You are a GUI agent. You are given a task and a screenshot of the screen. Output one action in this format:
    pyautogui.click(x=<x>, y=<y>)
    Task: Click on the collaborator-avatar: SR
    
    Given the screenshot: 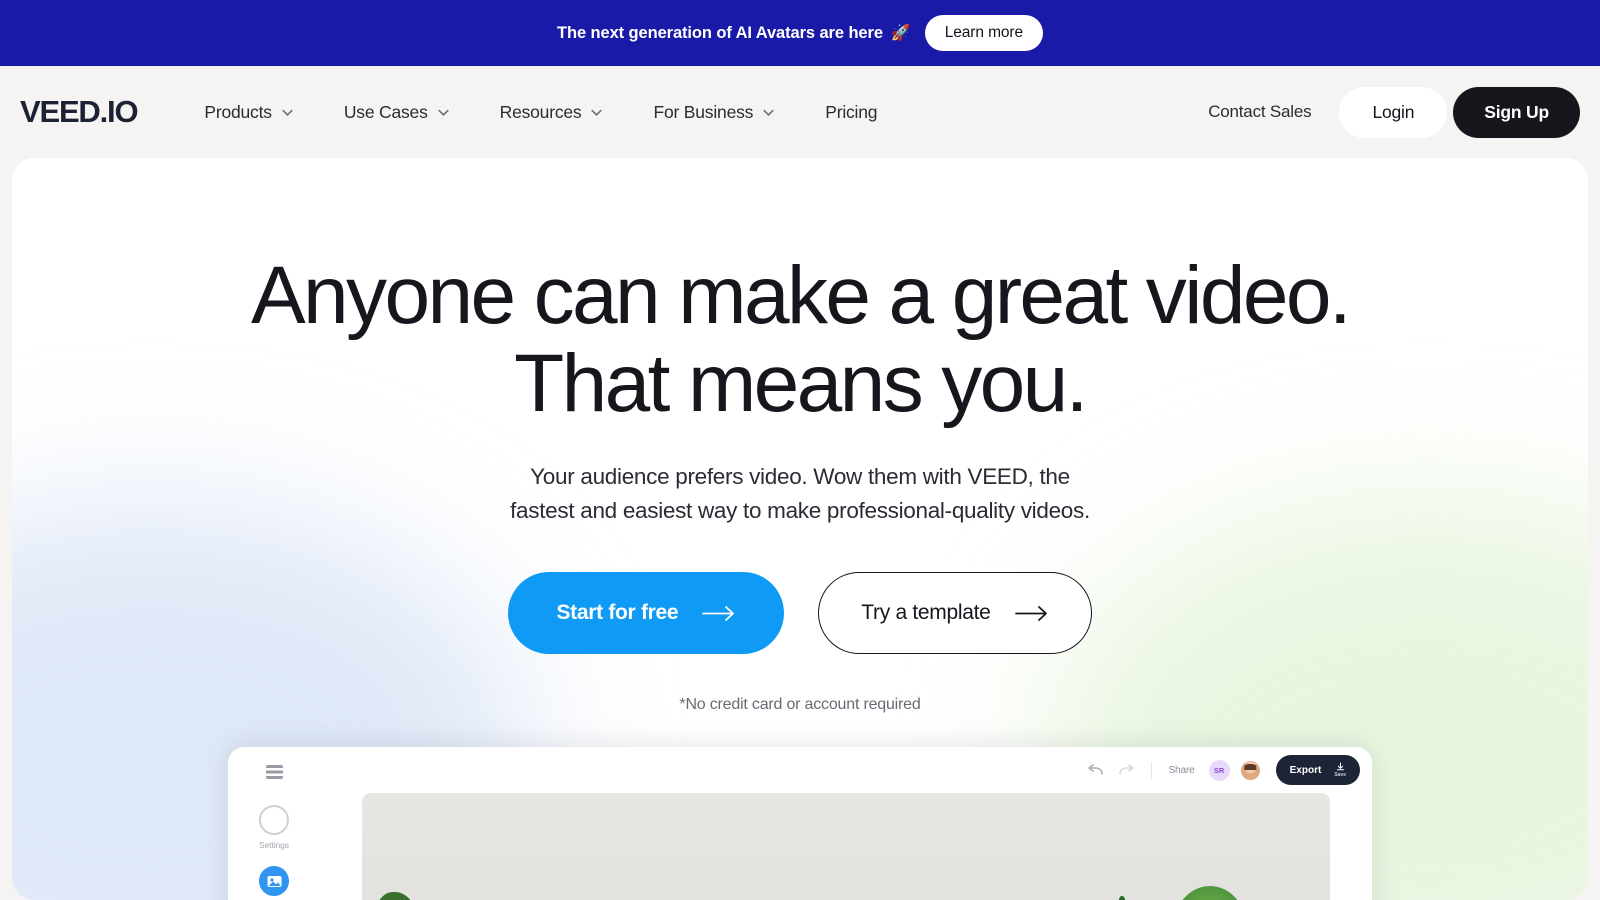 What is the action you would take?
    pyautogui.click(x=1219, y=770)
    